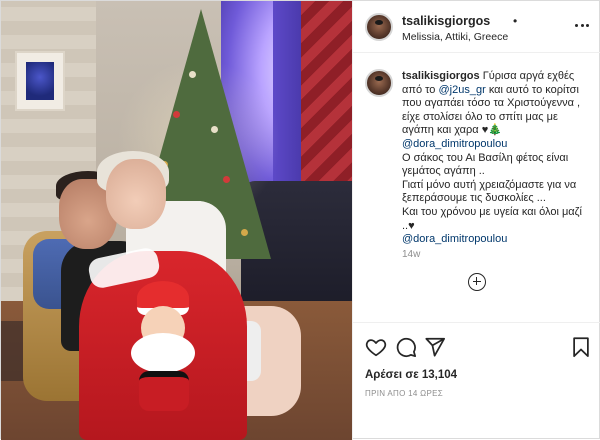  I want to click on santa-belly, so click(164, 391).